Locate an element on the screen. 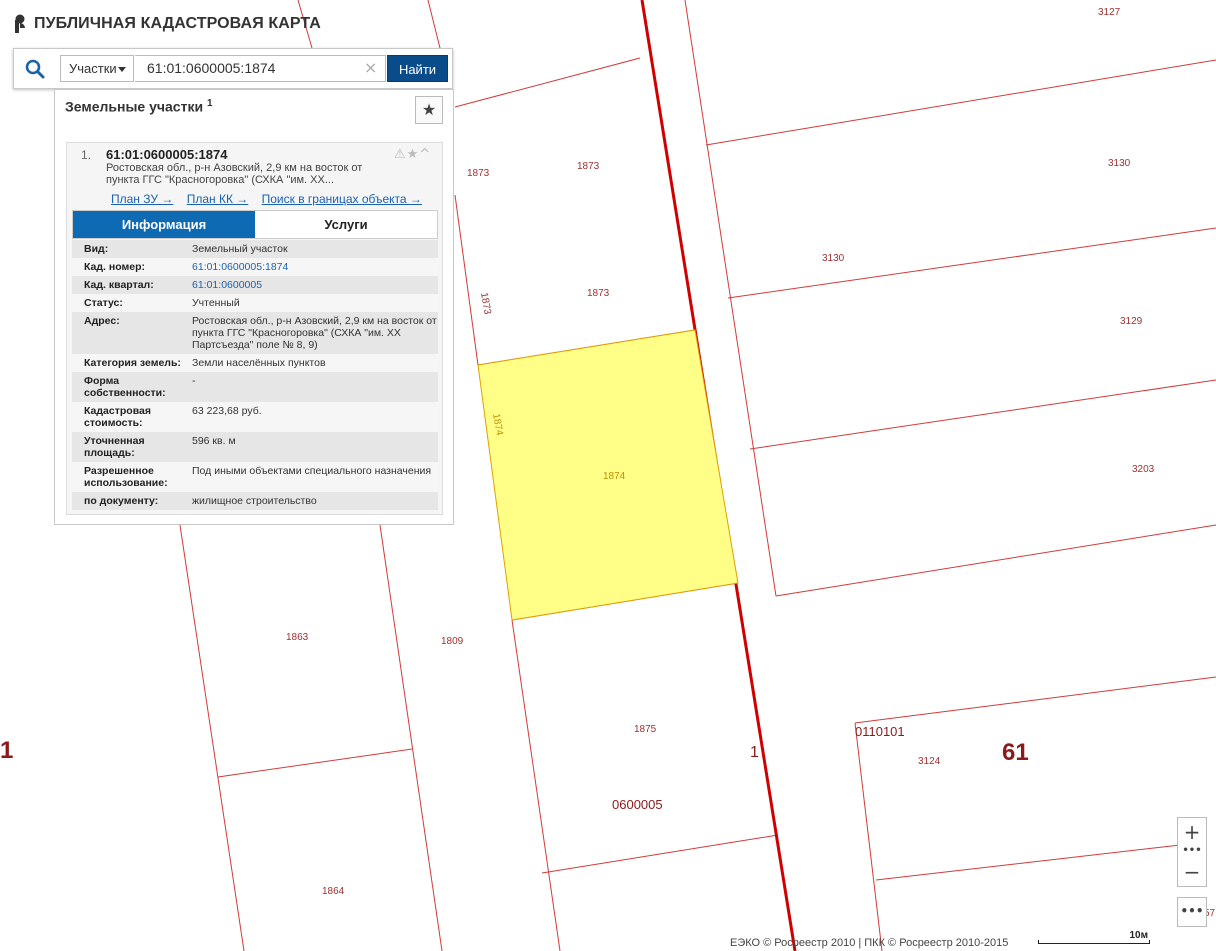  property-key: Уточненная площадь: is located at coordinates (114, 447).